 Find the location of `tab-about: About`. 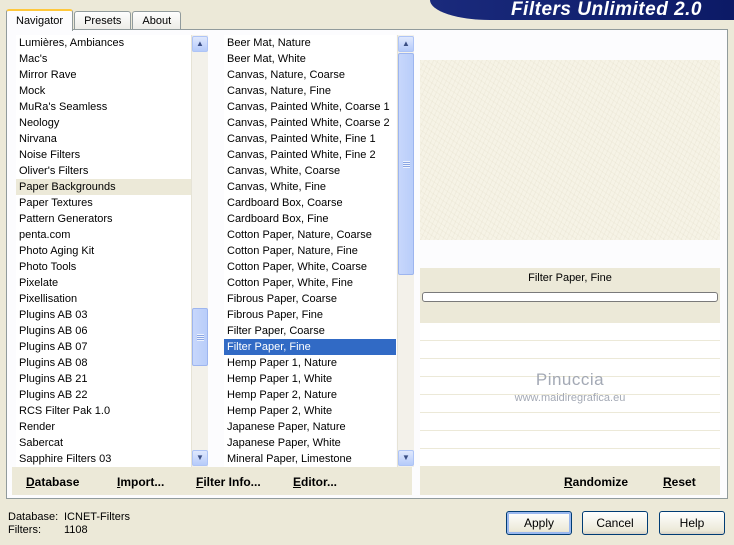

tab-about: About is located at coordinates (157, 20).